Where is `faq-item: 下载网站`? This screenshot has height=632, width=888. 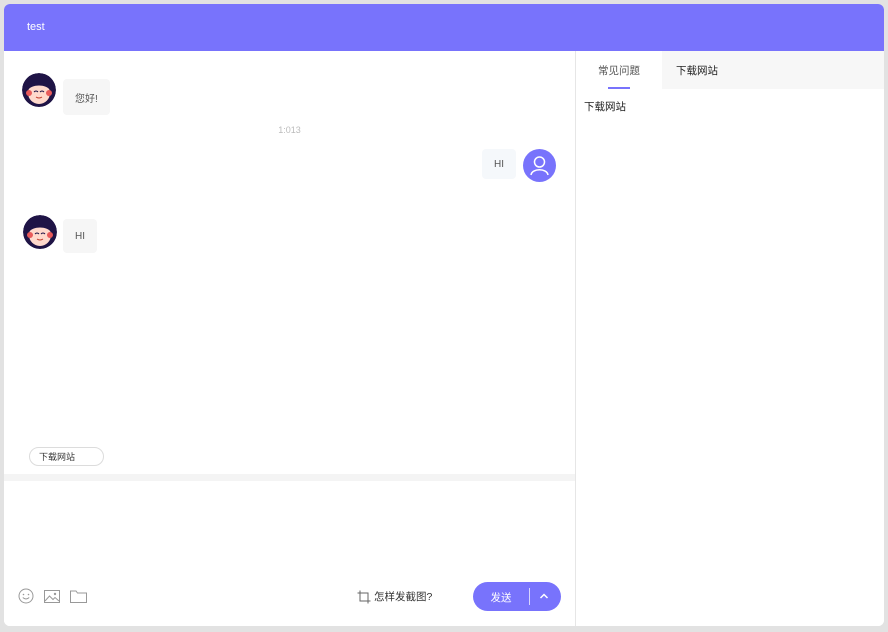 faq-item: 下载网站 is located at coordinates (605, 106).